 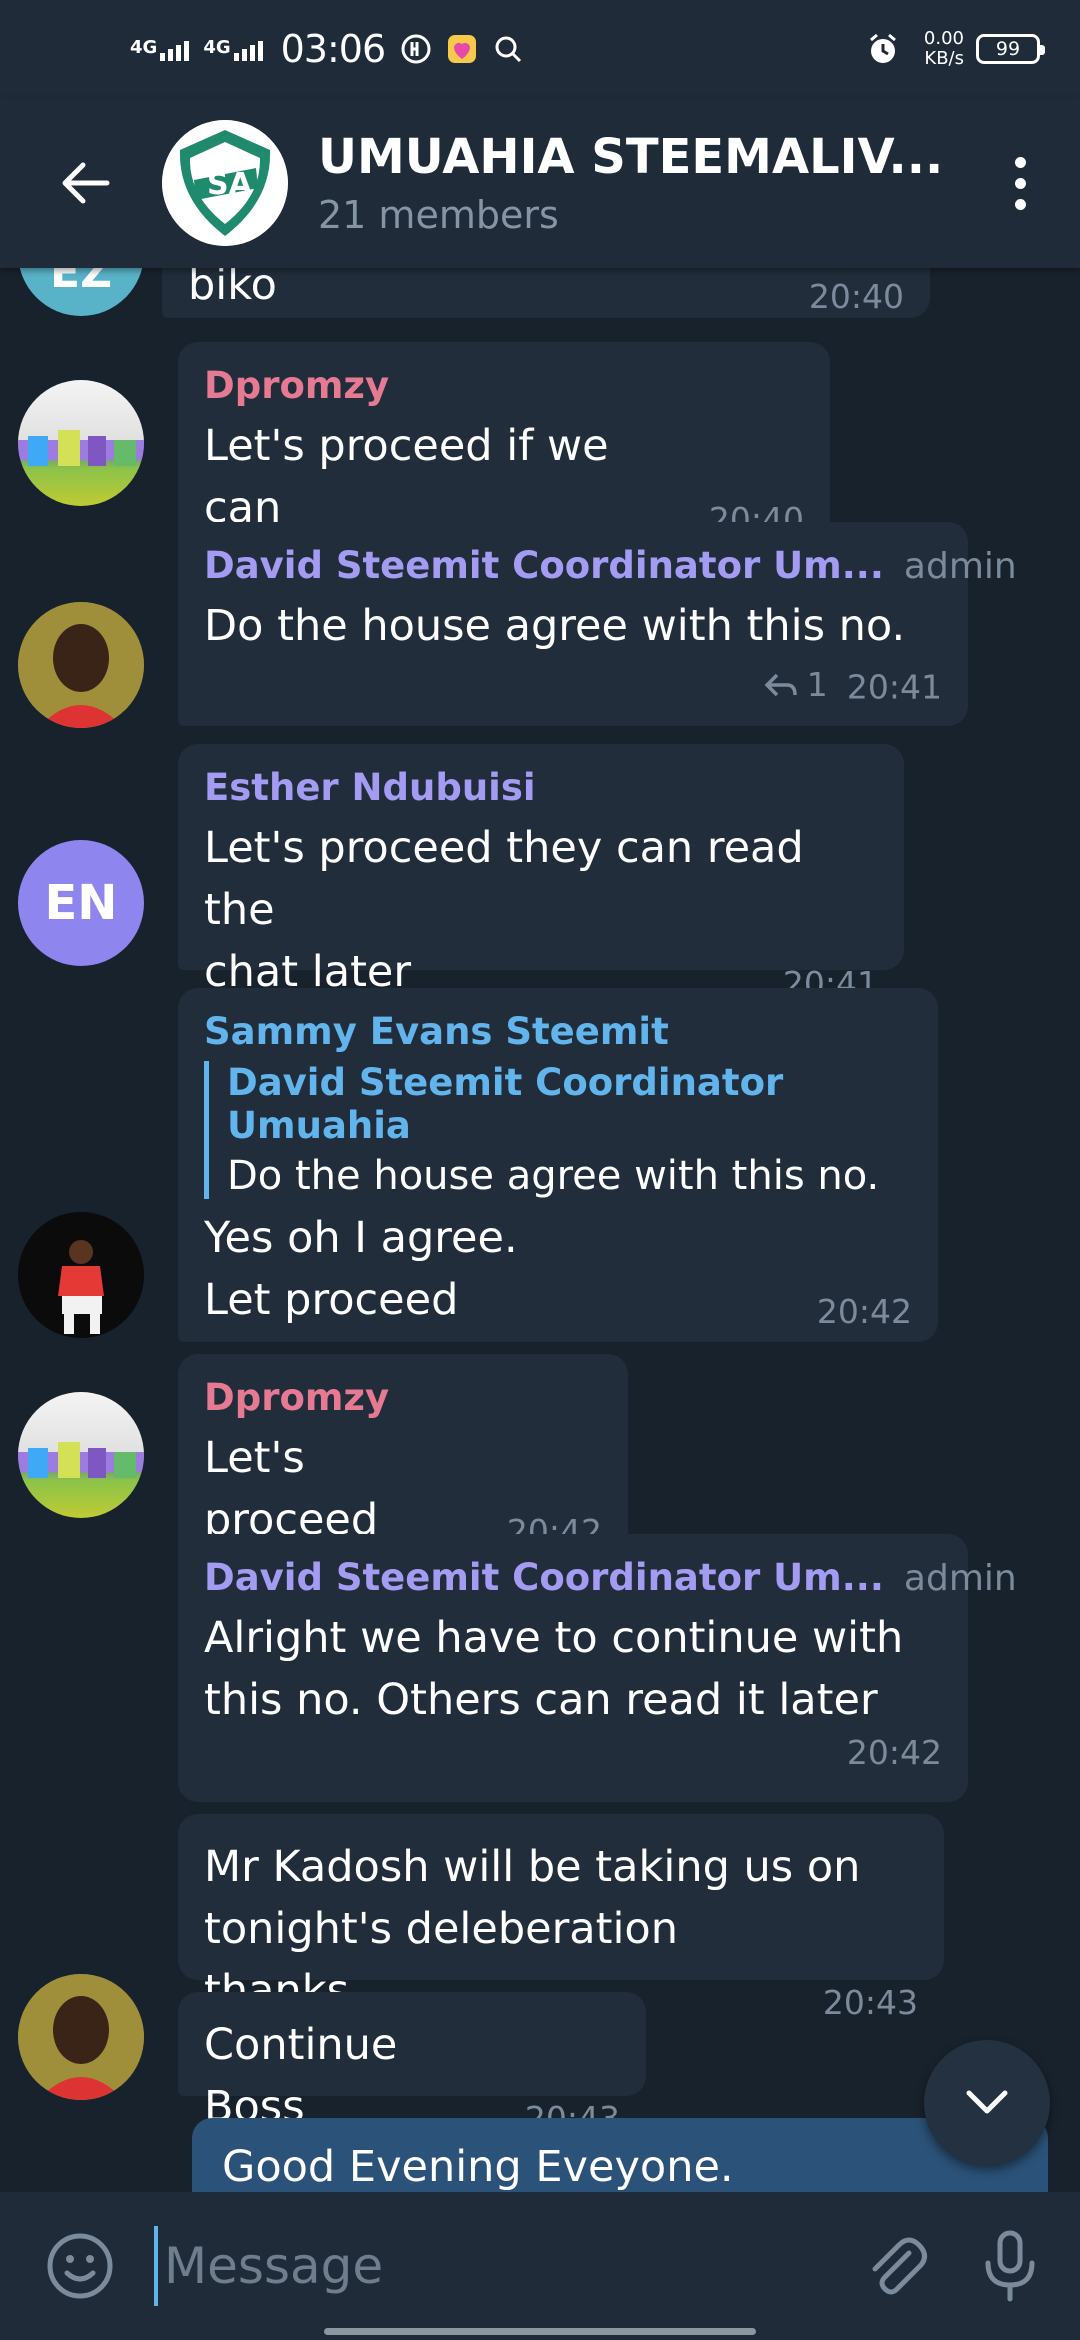 I want to click on replies-counter: 1, so click(x=795, y=684).